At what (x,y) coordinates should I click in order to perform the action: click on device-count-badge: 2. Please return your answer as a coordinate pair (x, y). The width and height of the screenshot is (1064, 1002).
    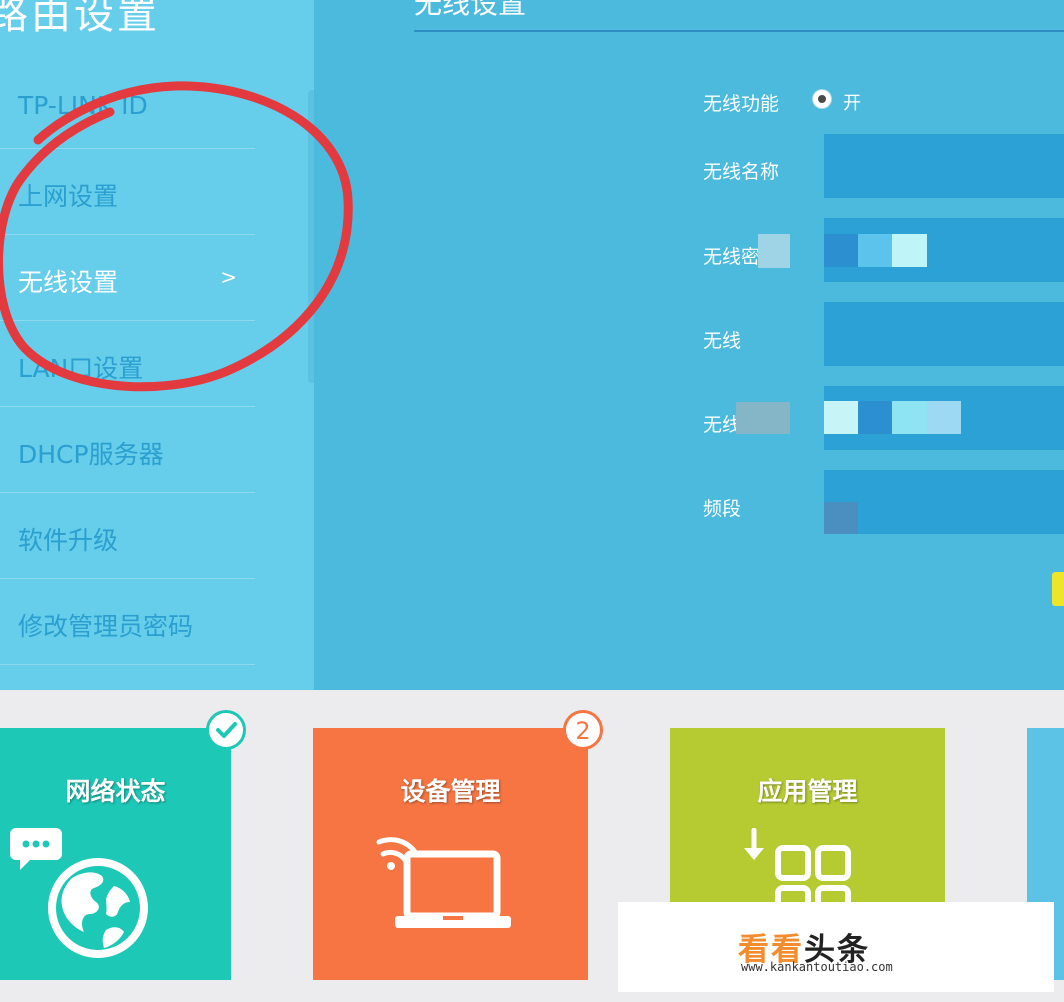
    Looking at the image, I should click on (583, 730).